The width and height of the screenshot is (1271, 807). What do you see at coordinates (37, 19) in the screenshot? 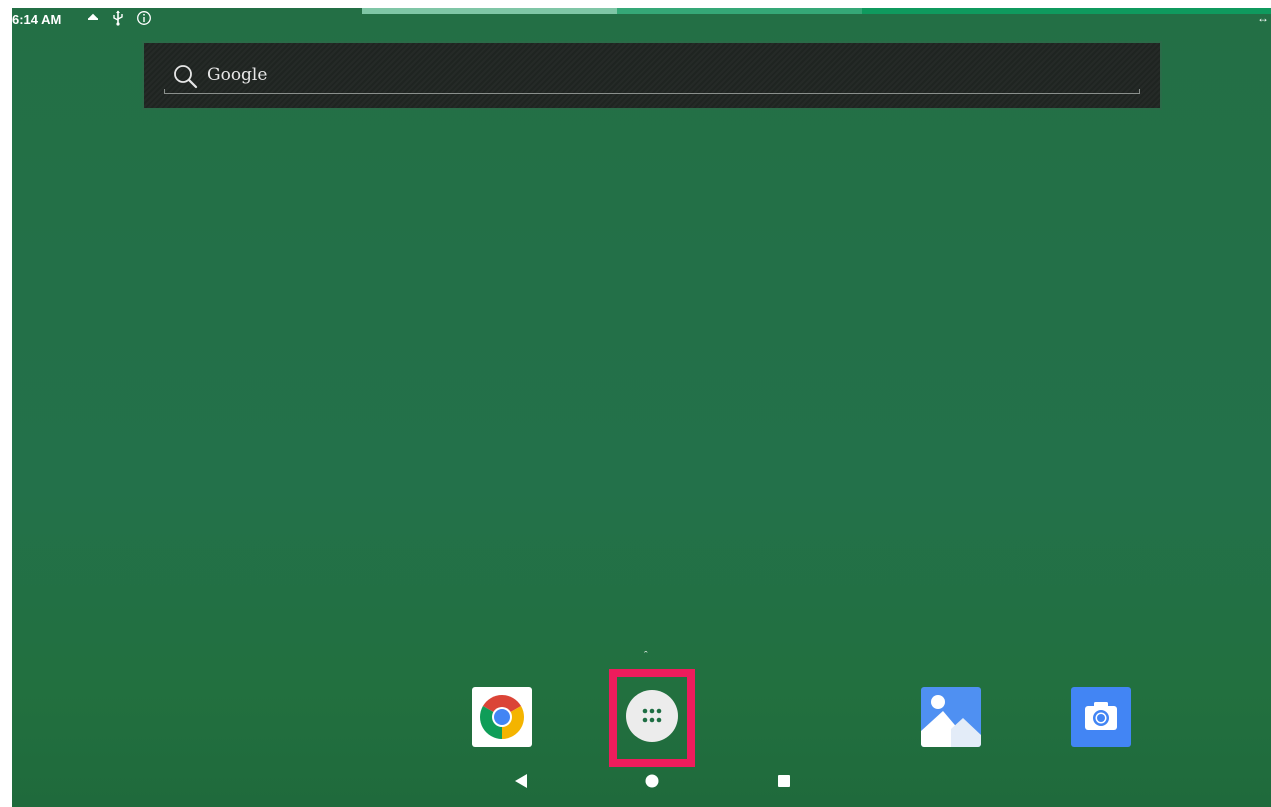
I see `status-time: 6:14 AM` at bounding box center [37, 19].